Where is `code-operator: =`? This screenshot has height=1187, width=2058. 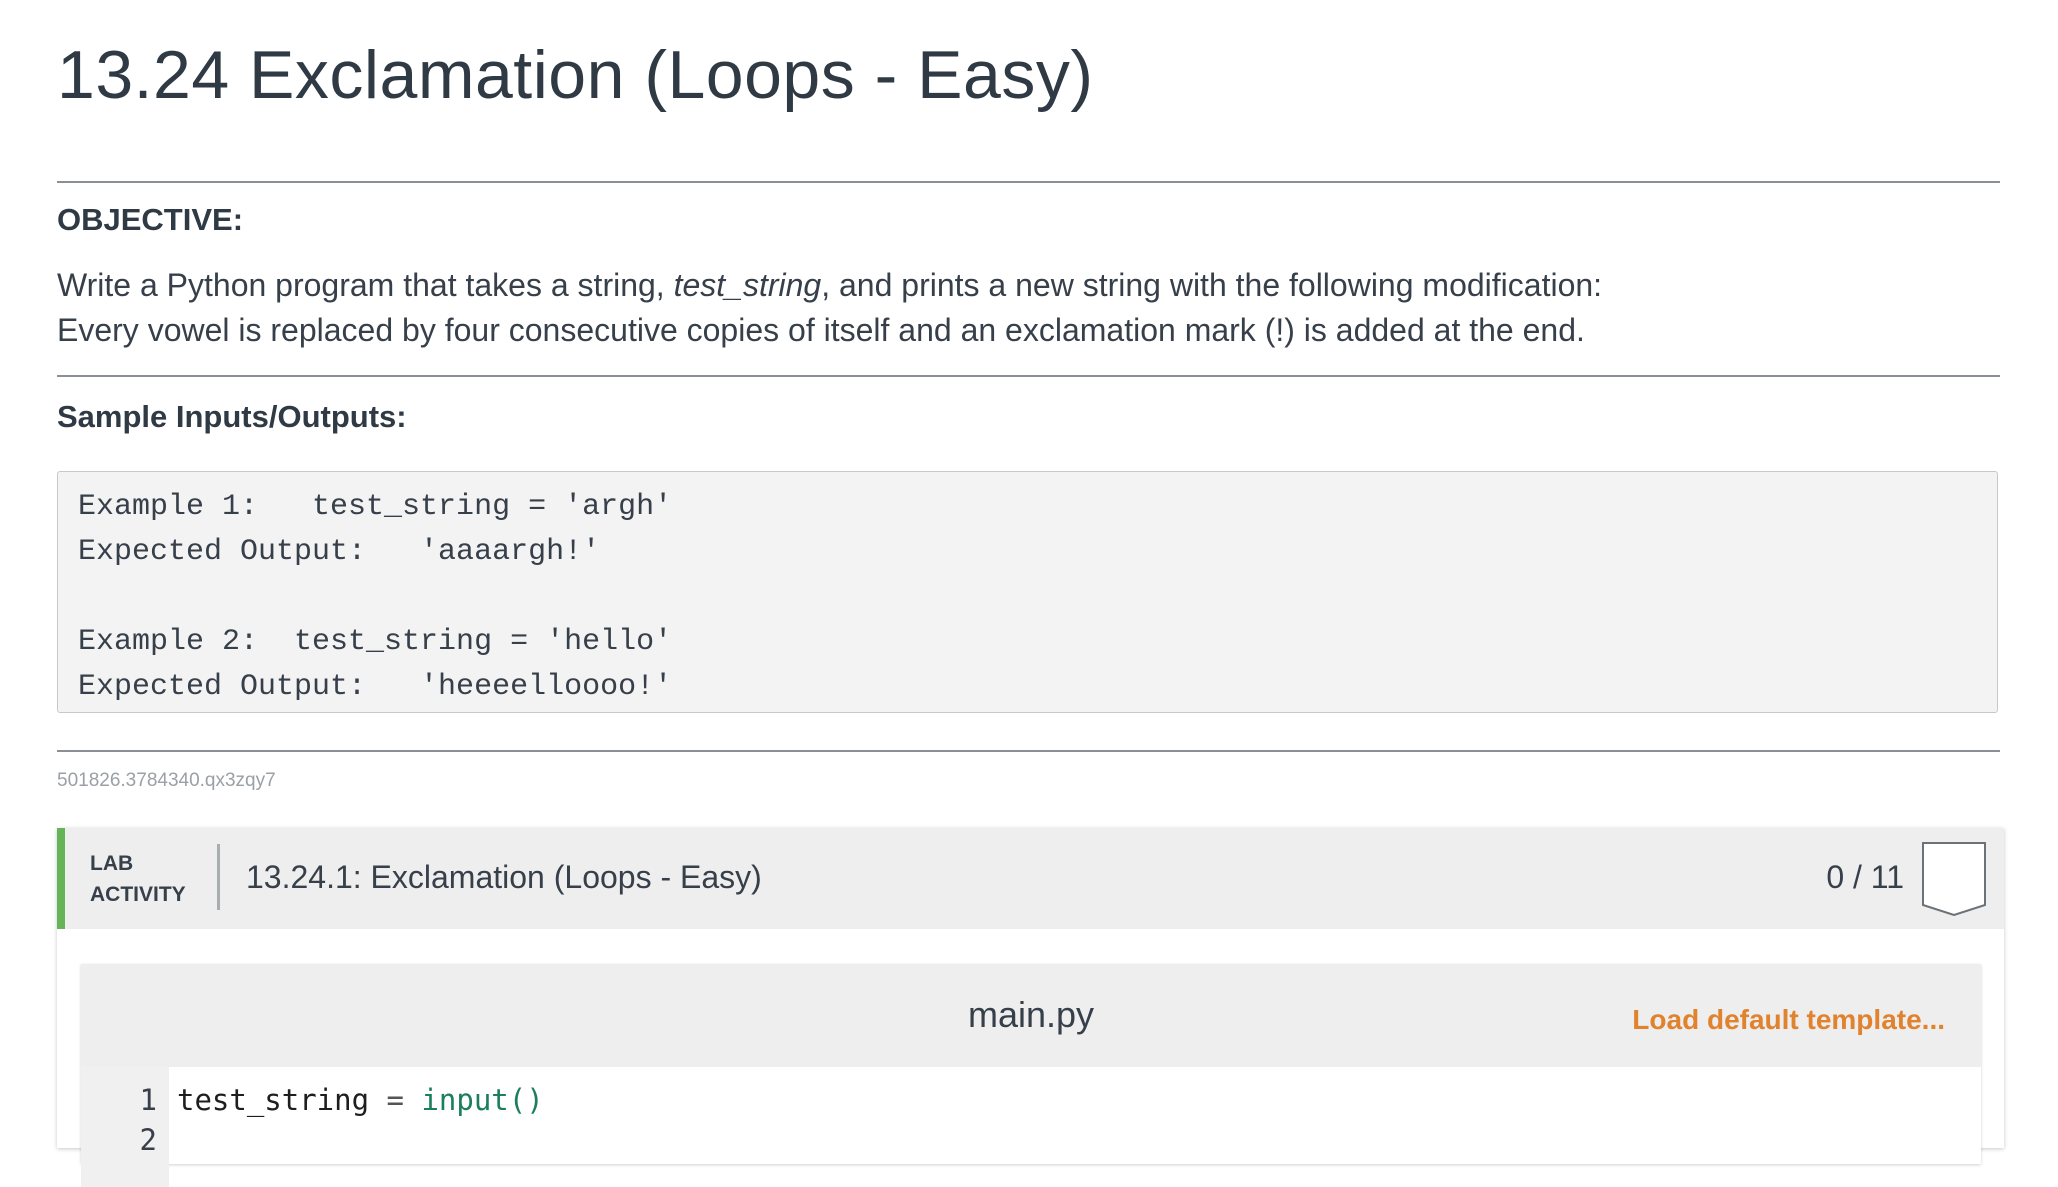
code-operator: = is located at coordinates (395, 1100).